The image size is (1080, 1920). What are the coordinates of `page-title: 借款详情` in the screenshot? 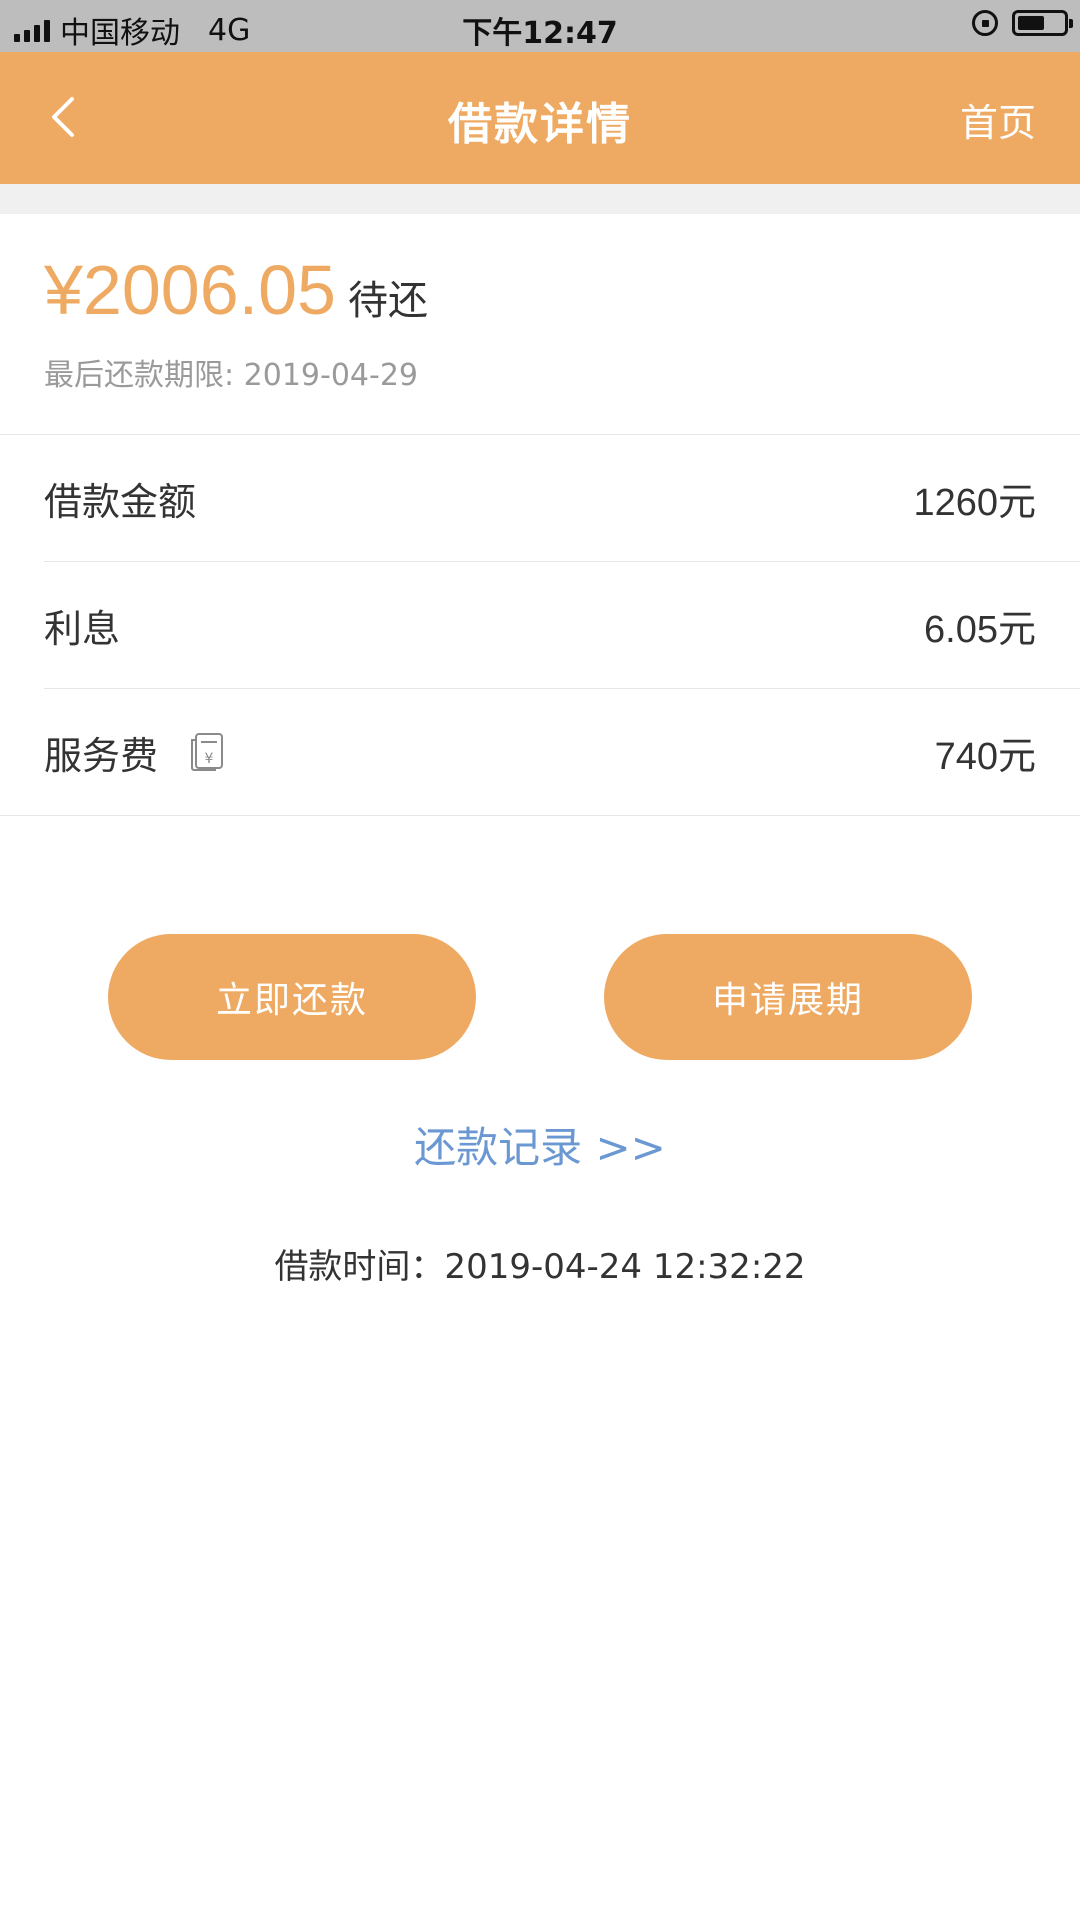 It's located at (540, 124).